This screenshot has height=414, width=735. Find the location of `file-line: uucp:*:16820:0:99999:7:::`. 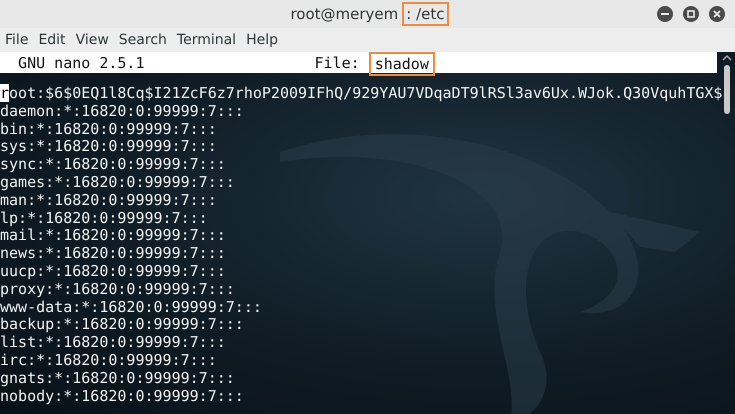

file-line: uucp:*:16820:0:99999:7::: is located at coordinates (113, 271).